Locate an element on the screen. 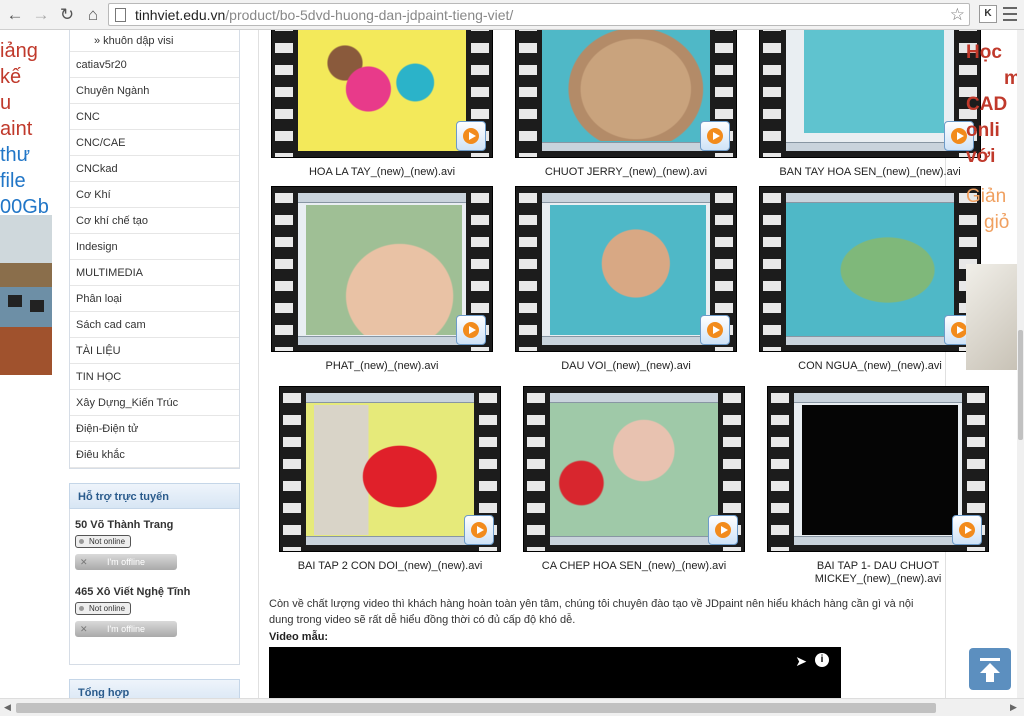 The width and height of the screenshot is (1024, 716). category-item: CNCkad is located at coordinates (154, 169).